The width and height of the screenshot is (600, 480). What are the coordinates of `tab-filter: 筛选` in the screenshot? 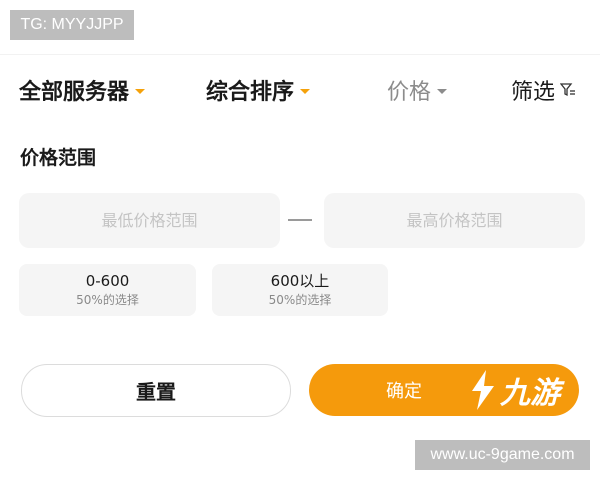 It's located at (543, 90).